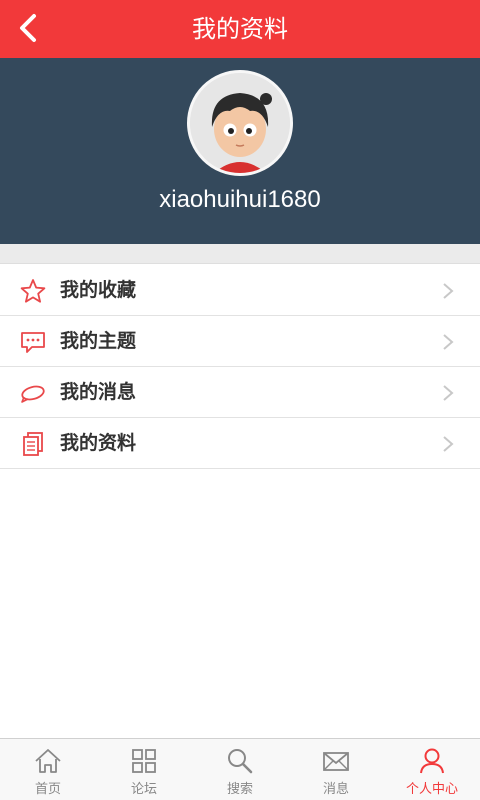  I want to click on bottom-tab-bar: 首页 论坛 搜索 消息 个人中心, so click(240, 769).